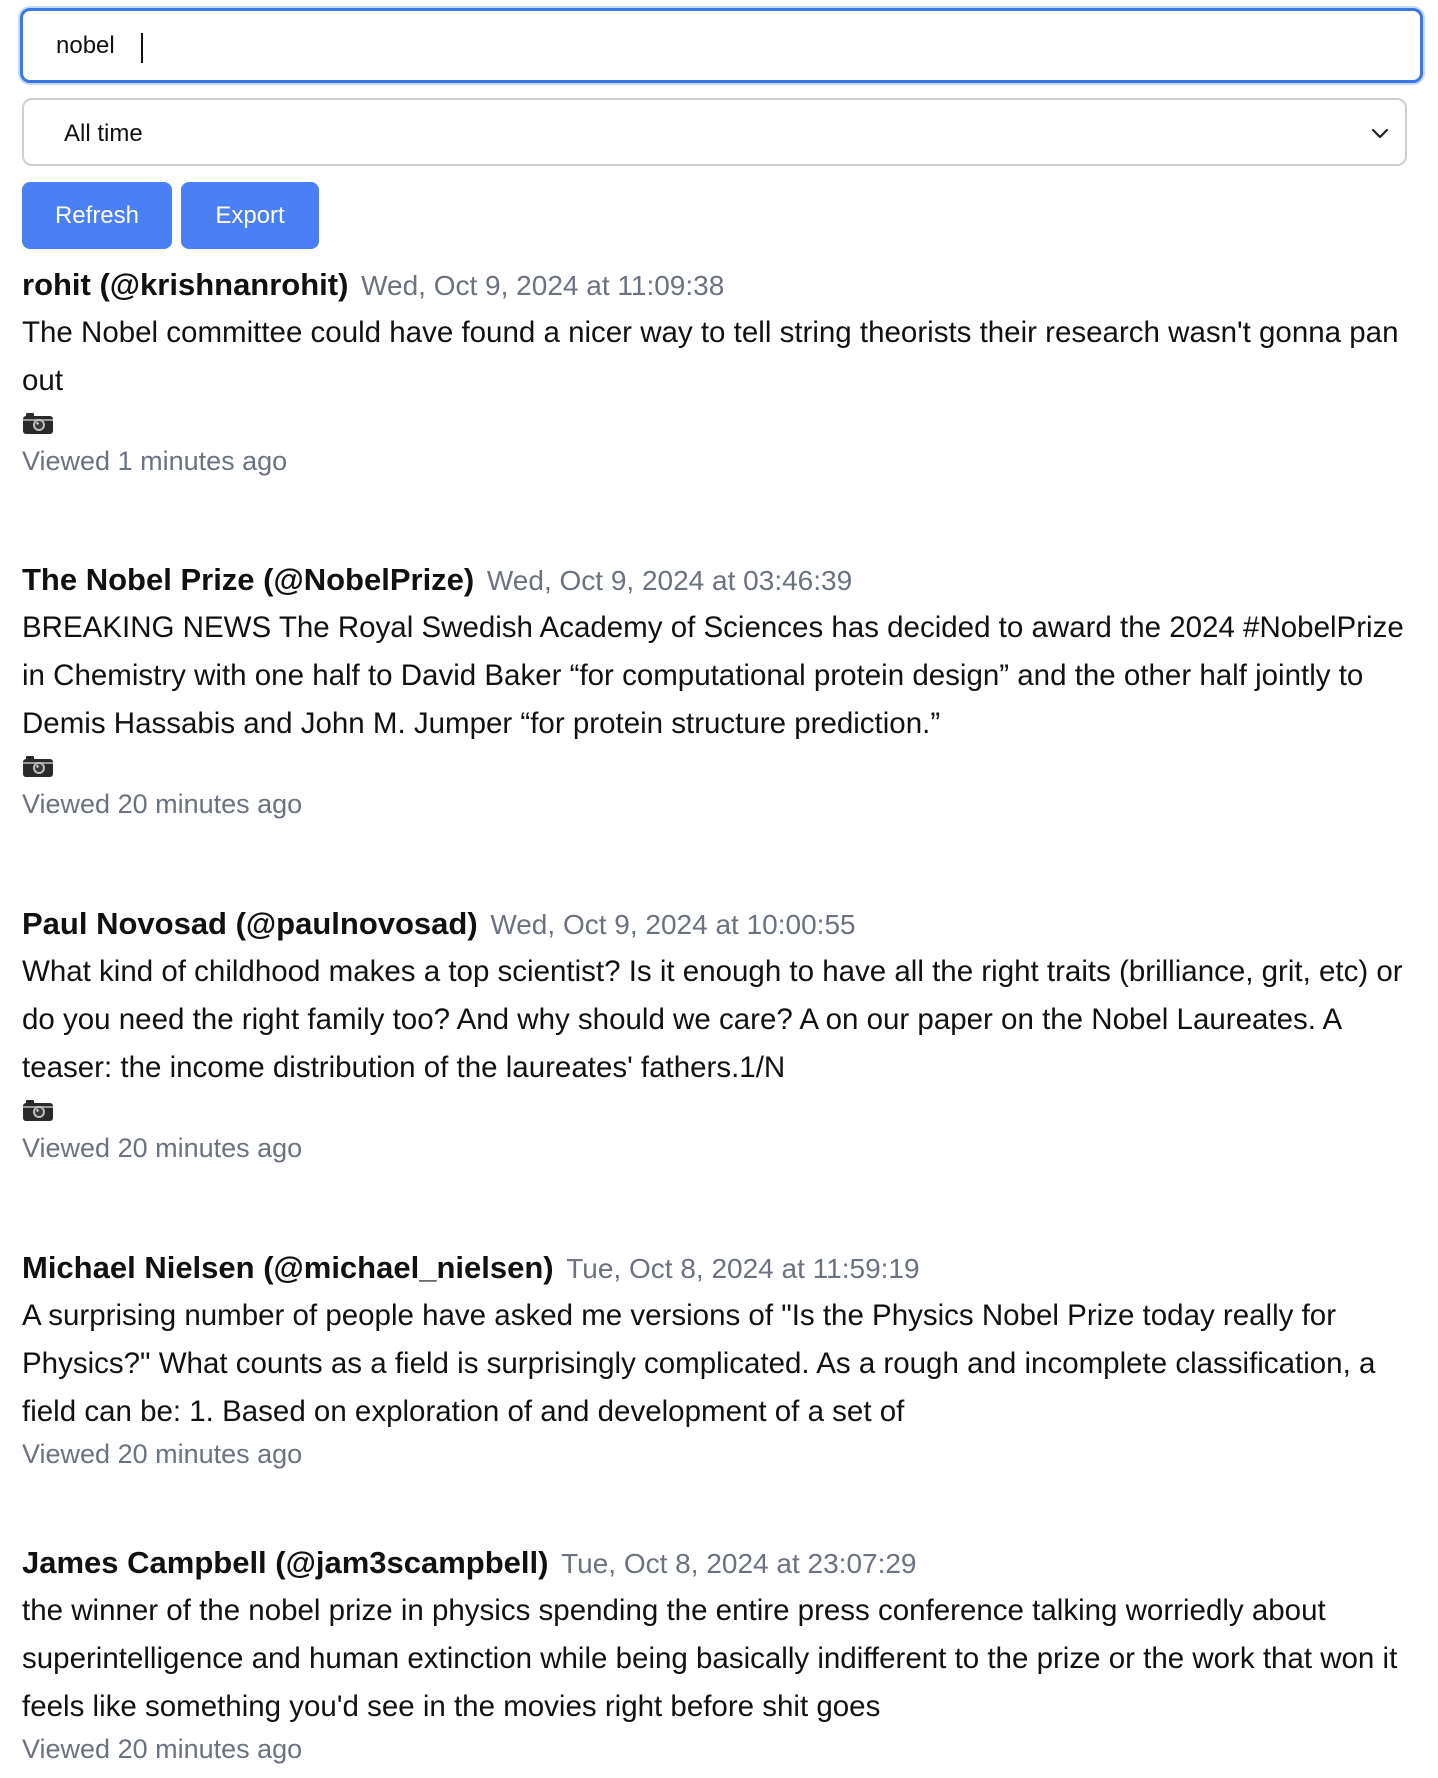 Image resolution: width=1438 pixels, height=1778 pixels. I want to click on viewed-status: Viewed 1 minutes ago, so click(155, 461).